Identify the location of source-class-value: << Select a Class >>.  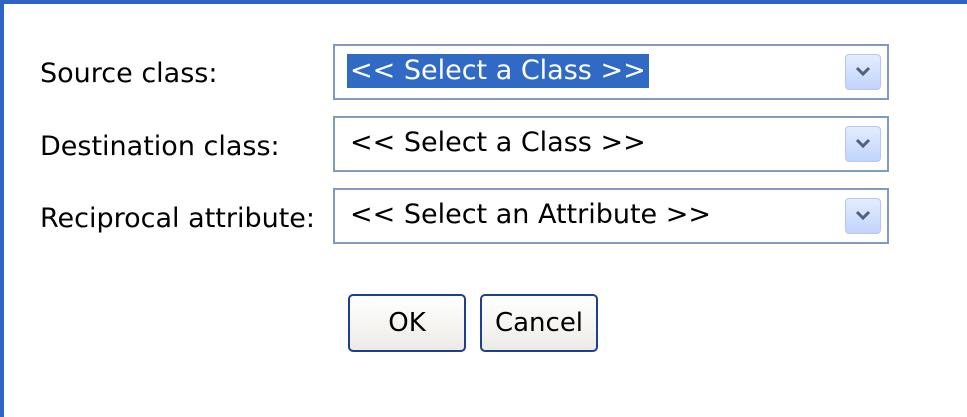
(498, 71).